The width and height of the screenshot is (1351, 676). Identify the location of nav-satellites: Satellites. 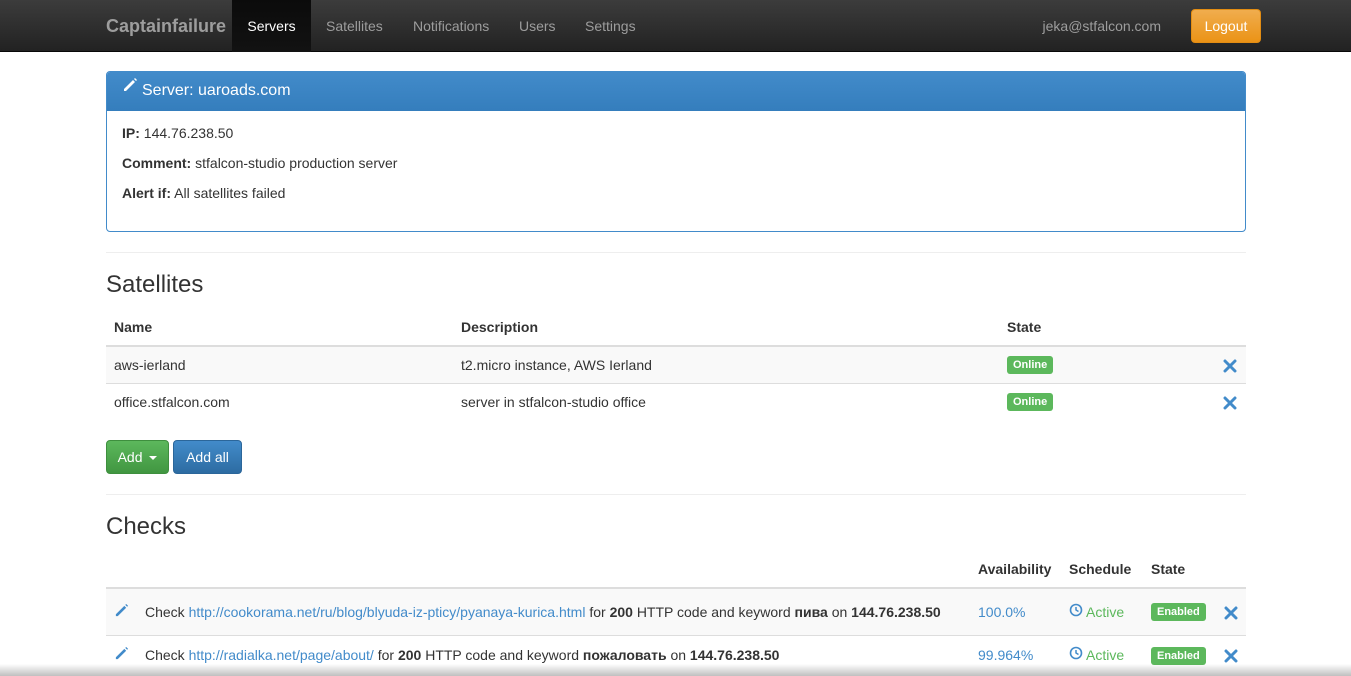
(354, 26).